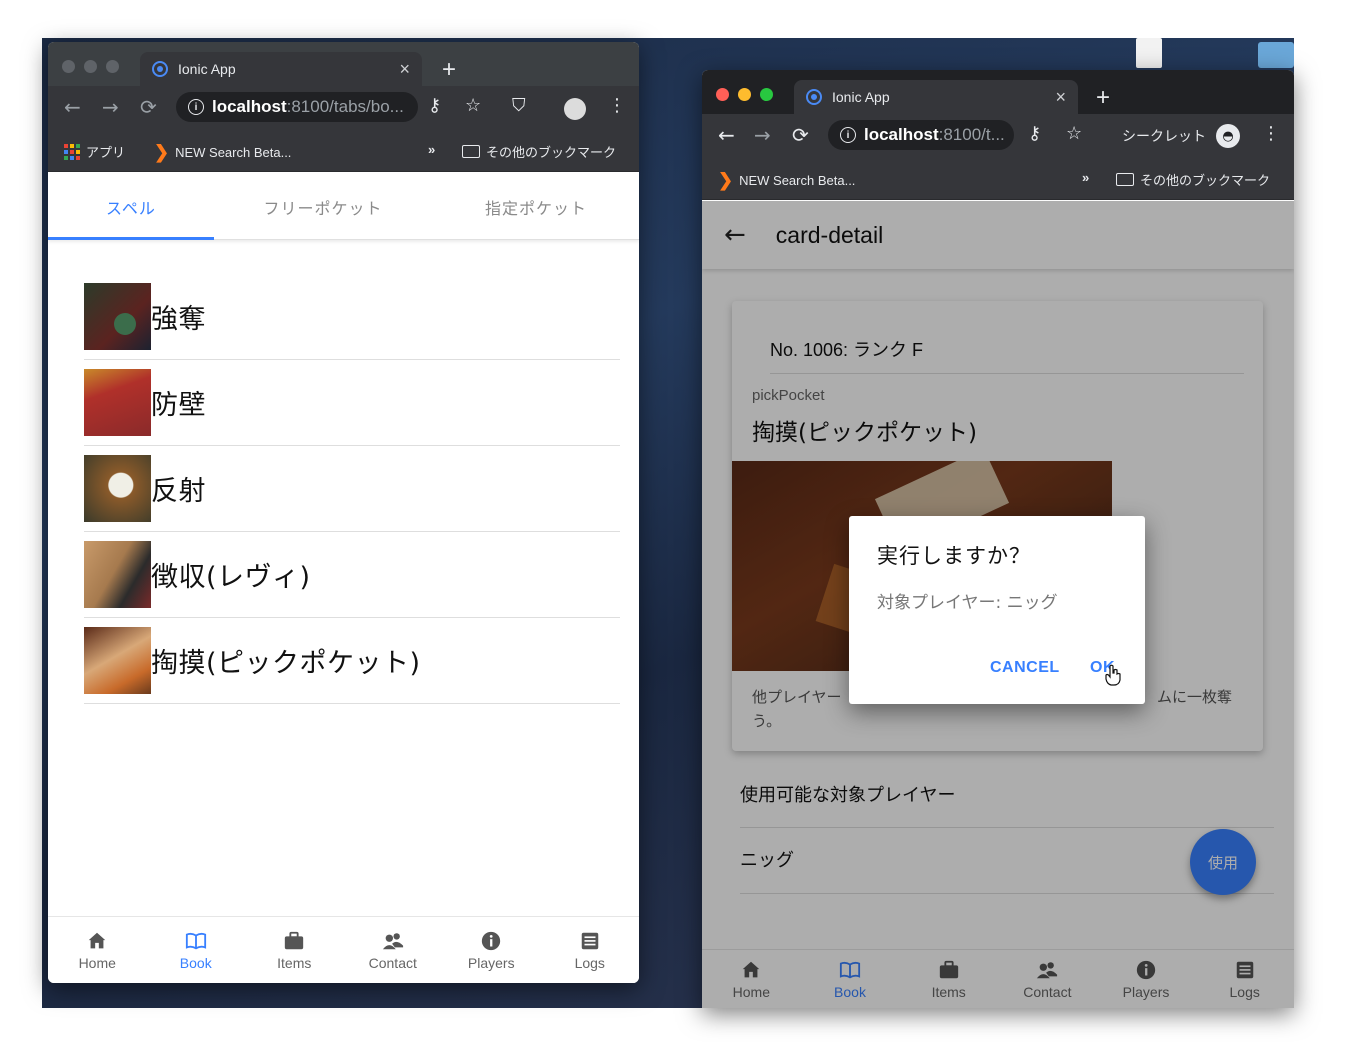  I want to click on bottom-tab-bar: Home Book Items Contact Players Logs, so click(343, 949).